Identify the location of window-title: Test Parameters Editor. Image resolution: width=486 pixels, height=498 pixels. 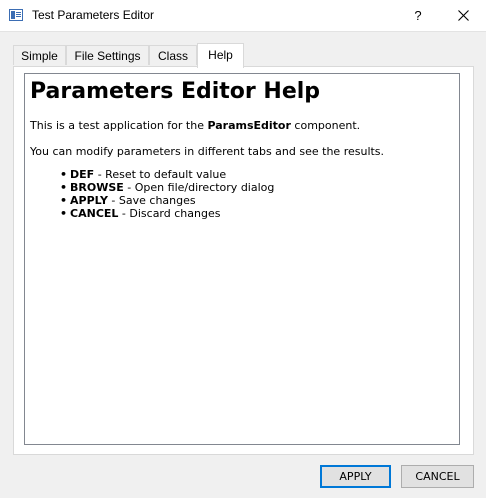
(93, 15).